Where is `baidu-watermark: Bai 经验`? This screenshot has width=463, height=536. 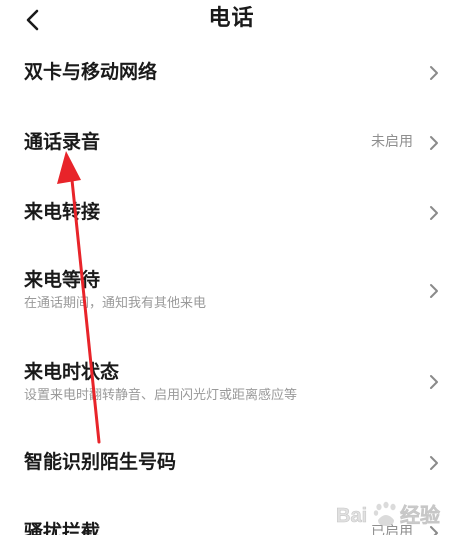 baidu-watermark: Bai 经验 is located at coordinates (397, 515).